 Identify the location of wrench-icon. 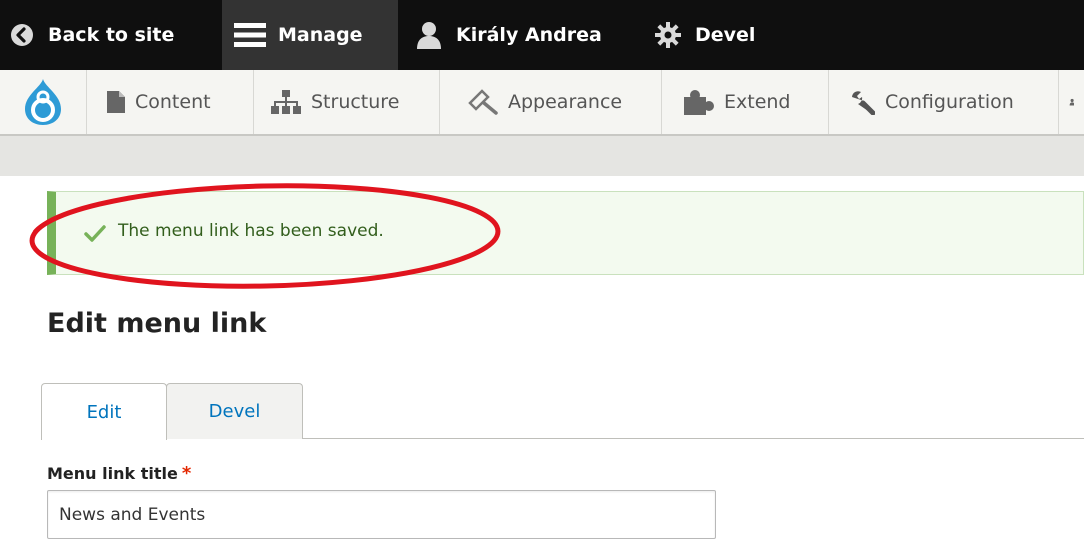
(863, 103).